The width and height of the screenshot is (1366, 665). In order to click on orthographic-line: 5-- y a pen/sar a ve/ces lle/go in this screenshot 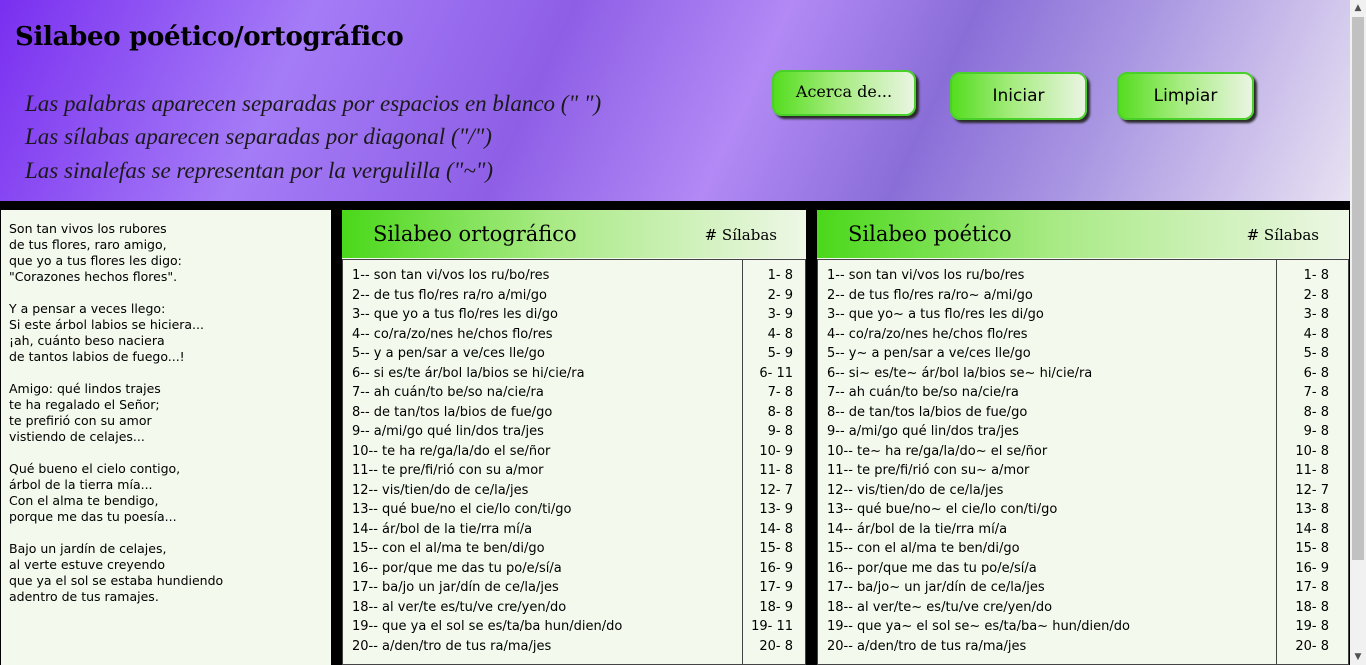, I will do `click(448, 353)`.